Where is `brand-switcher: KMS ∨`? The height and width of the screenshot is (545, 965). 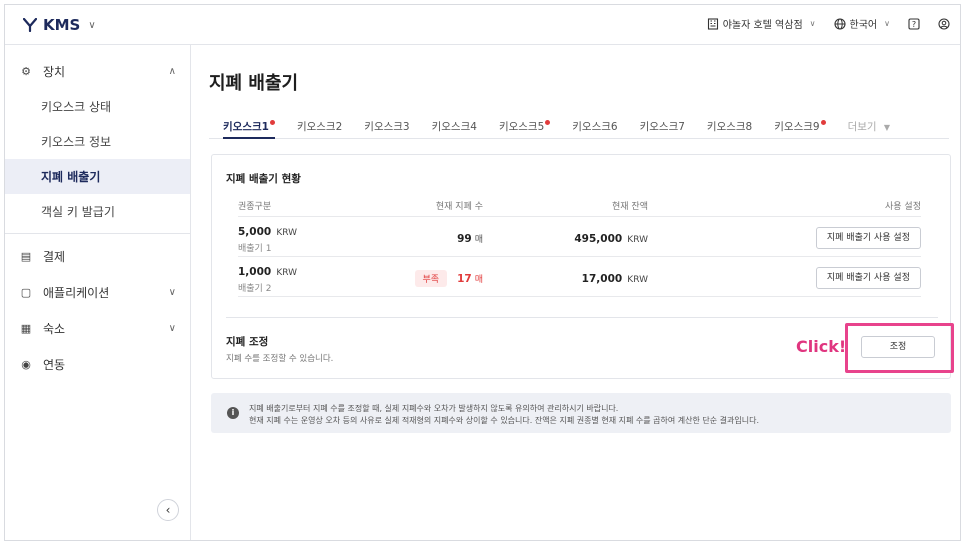 brand-switcher: KMS ∨ is located at coordinates (59, 25).